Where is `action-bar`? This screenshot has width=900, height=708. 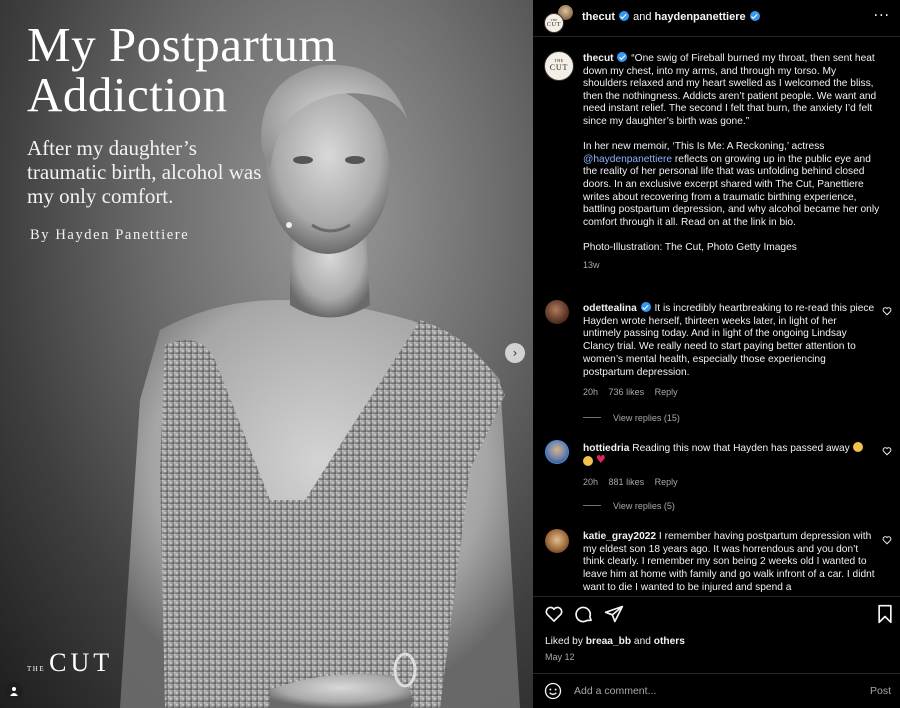 action-bar is located at coordinates (716, 615).